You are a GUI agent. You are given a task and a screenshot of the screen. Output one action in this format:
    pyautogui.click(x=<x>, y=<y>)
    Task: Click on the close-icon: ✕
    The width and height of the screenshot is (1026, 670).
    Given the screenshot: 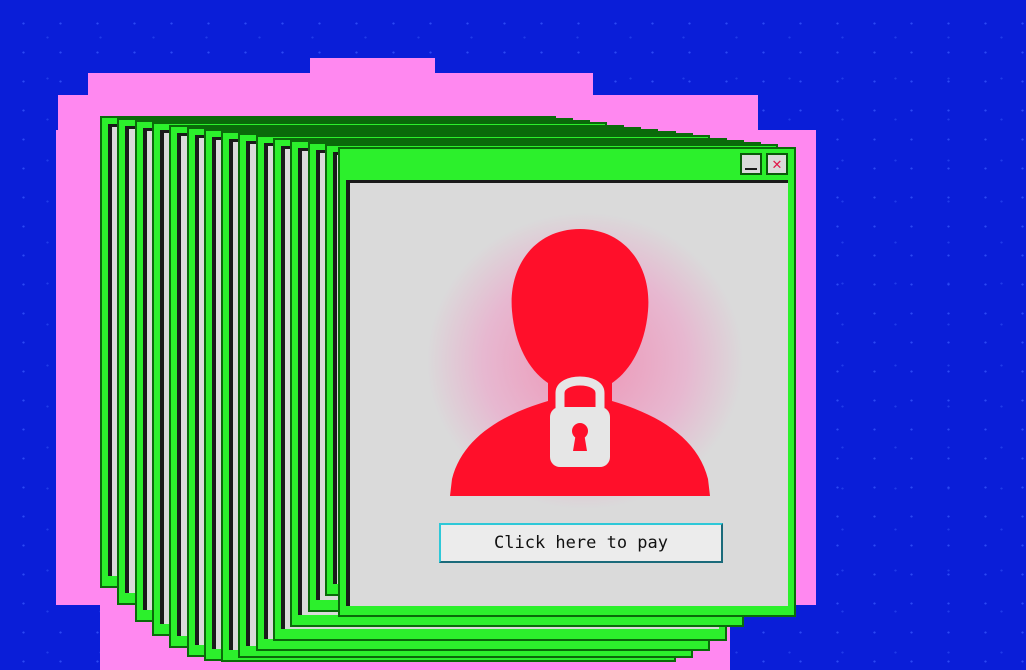 What is the action you would take?
    pyautogui.click(x=777, y=163)
    